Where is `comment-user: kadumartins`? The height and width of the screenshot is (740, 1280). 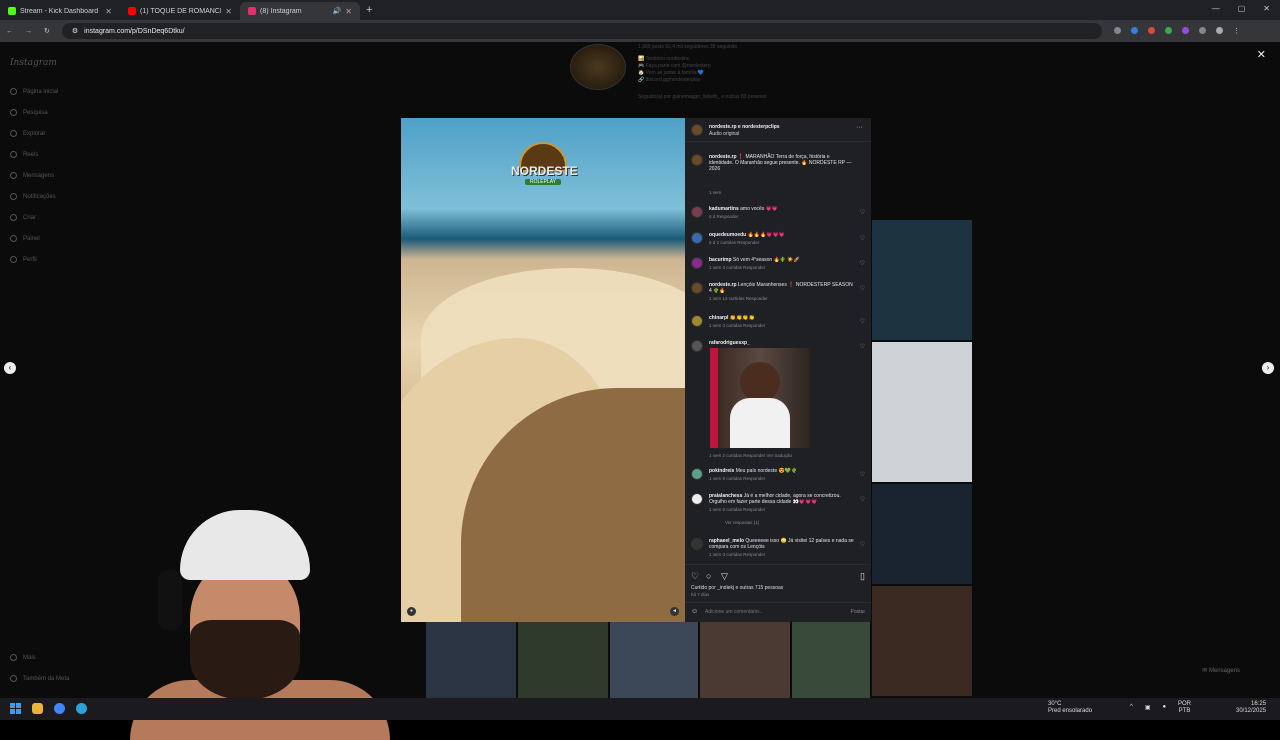 comment-user: kadumartins is located at coordinates (724, 209).